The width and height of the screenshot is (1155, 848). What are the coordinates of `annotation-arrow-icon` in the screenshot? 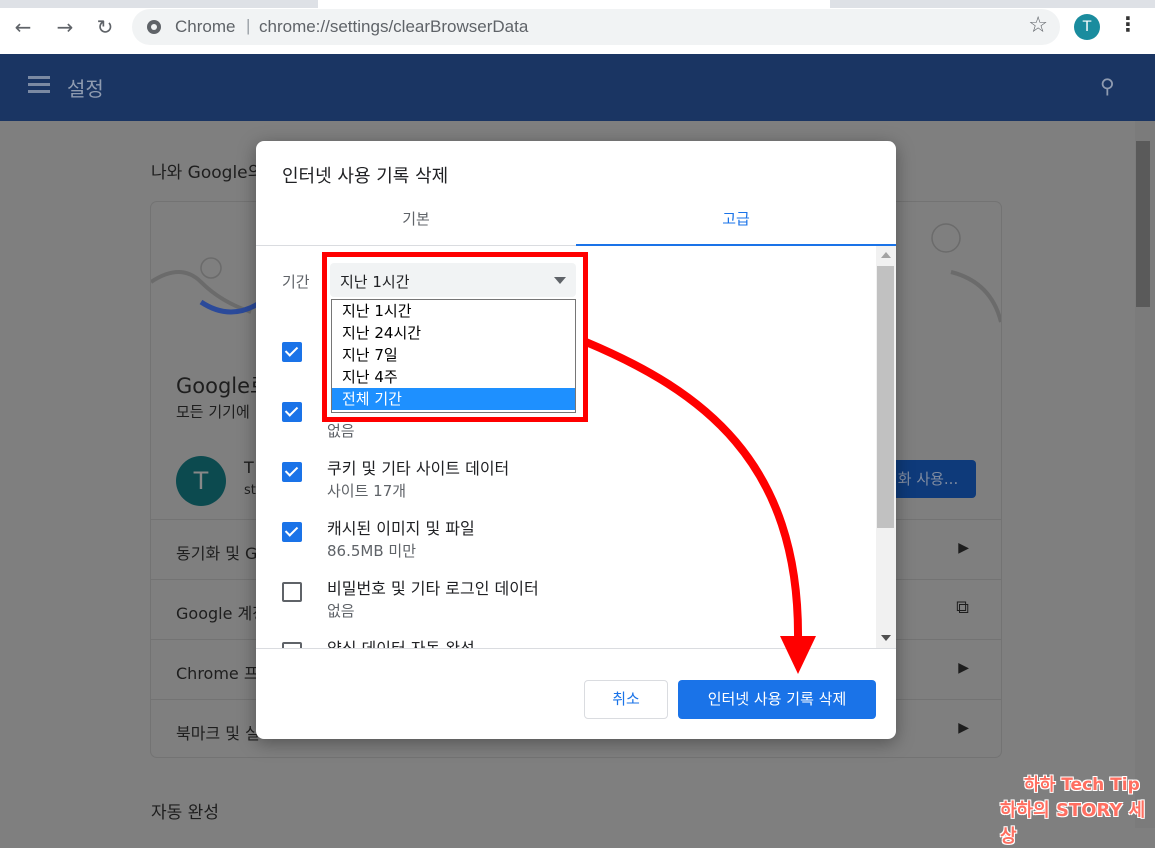 It's located at (700, 506).